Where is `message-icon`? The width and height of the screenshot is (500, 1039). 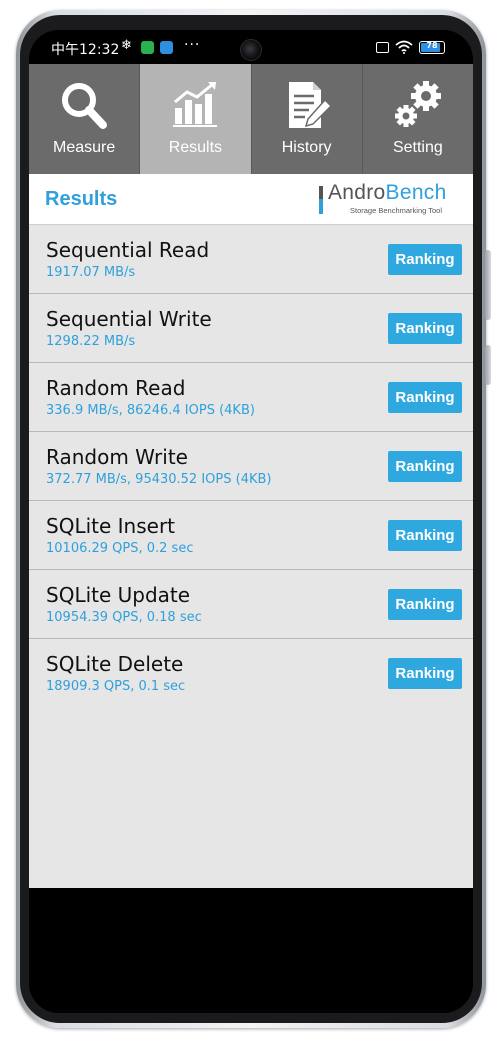
message-icon is located at coordinates (166, 47).